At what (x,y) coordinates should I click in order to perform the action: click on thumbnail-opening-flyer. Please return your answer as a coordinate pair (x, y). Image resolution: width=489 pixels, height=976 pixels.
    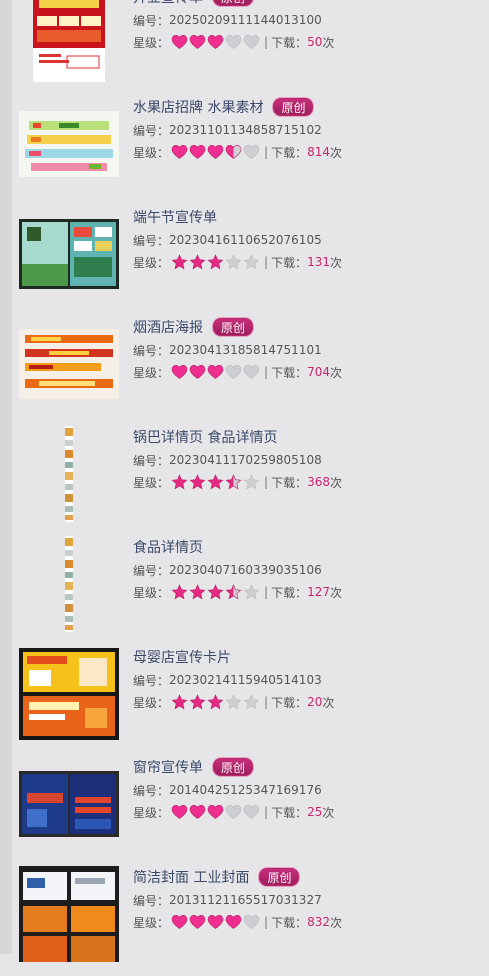
    Looking at the image, I should click on (69, 41).